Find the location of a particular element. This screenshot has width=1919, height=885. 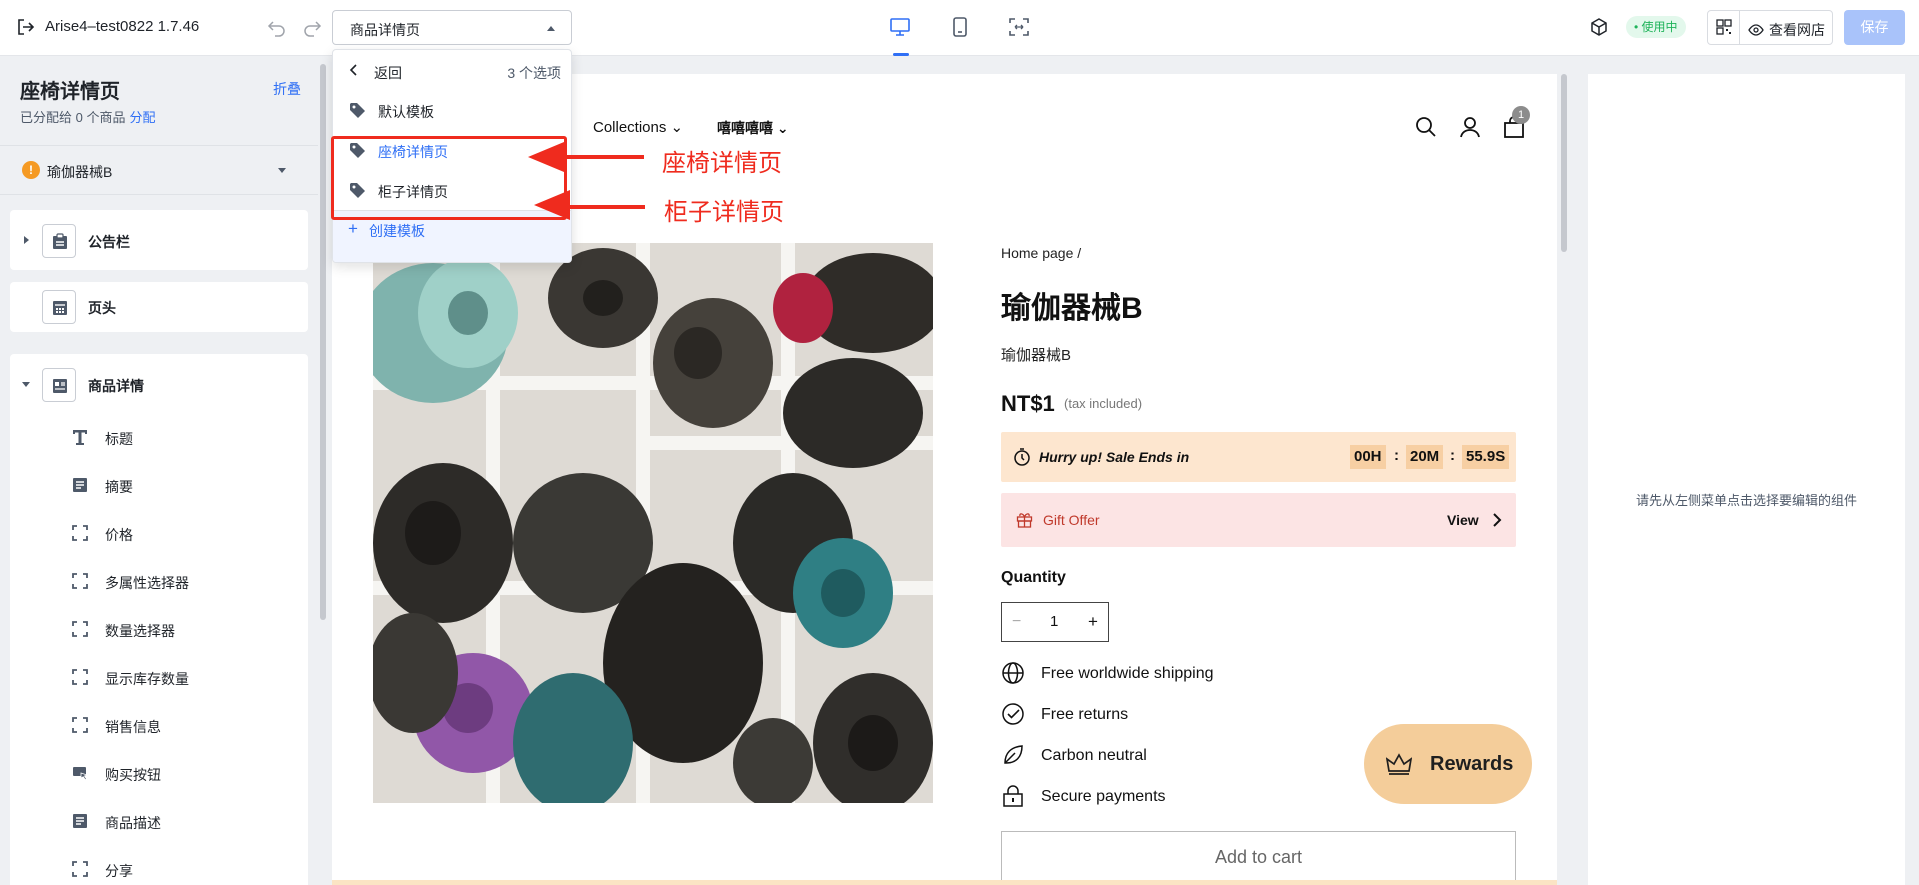

product-detail-icon is located at coordinates (59, 385).